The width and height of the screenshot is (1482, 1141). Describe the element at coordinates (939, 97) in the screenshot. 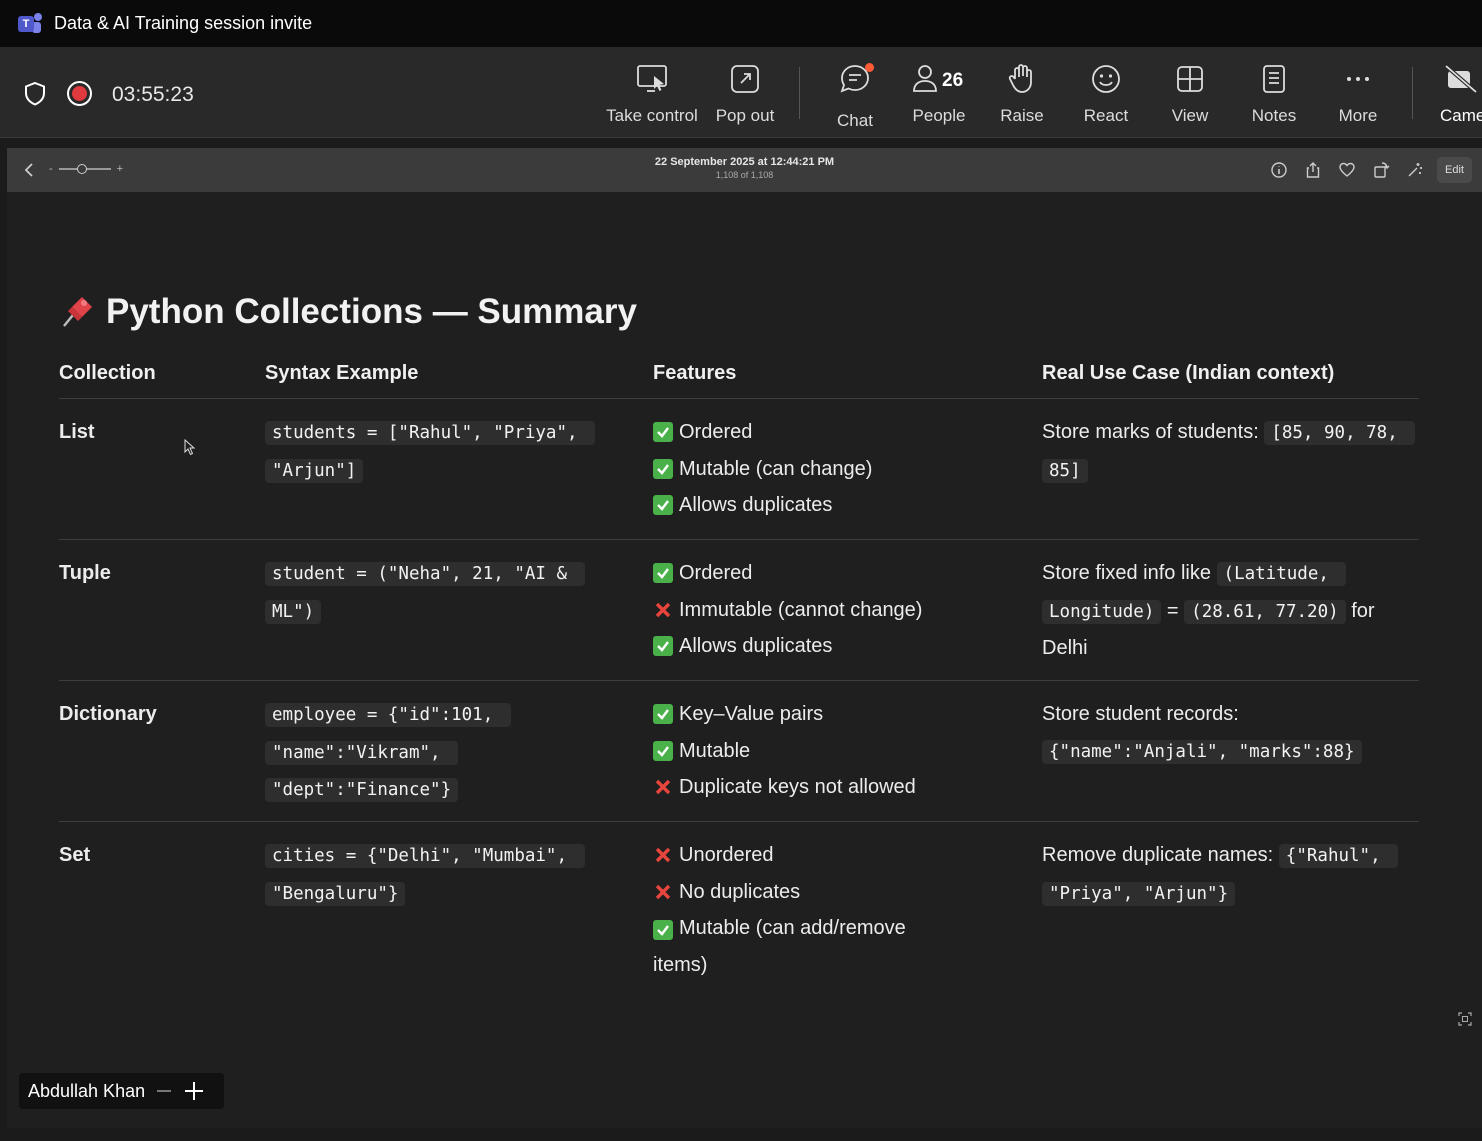

I see `people-button: 26 People` at that location.